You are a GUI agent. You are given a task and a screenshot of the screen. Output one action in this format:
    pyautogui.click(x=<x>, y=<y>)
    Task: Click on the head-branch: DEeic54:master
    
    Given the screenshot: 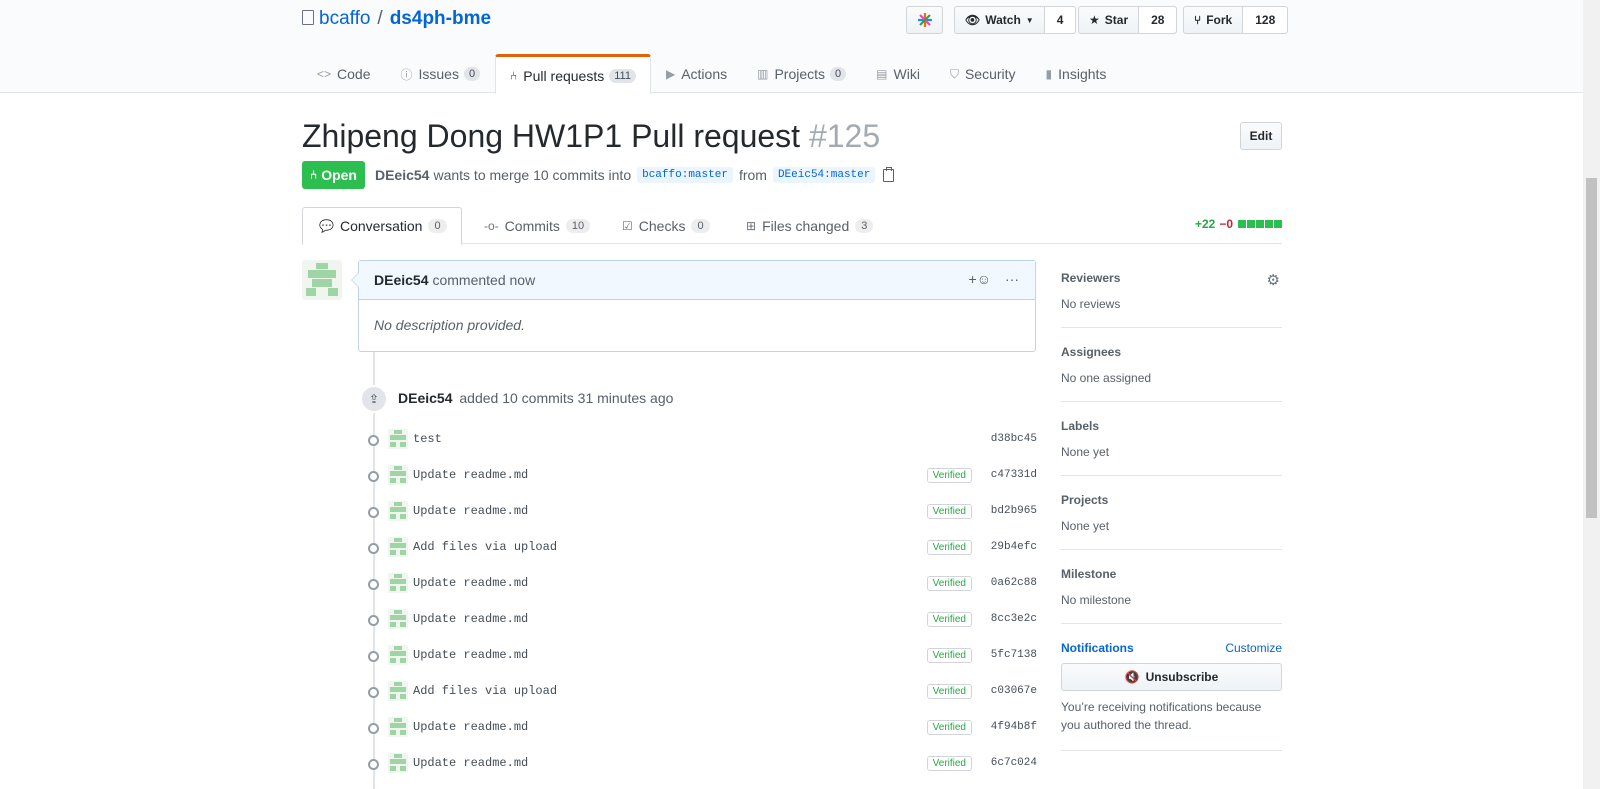 What is the action you would take?
    pyautogui.click(x=824, y=175)
    